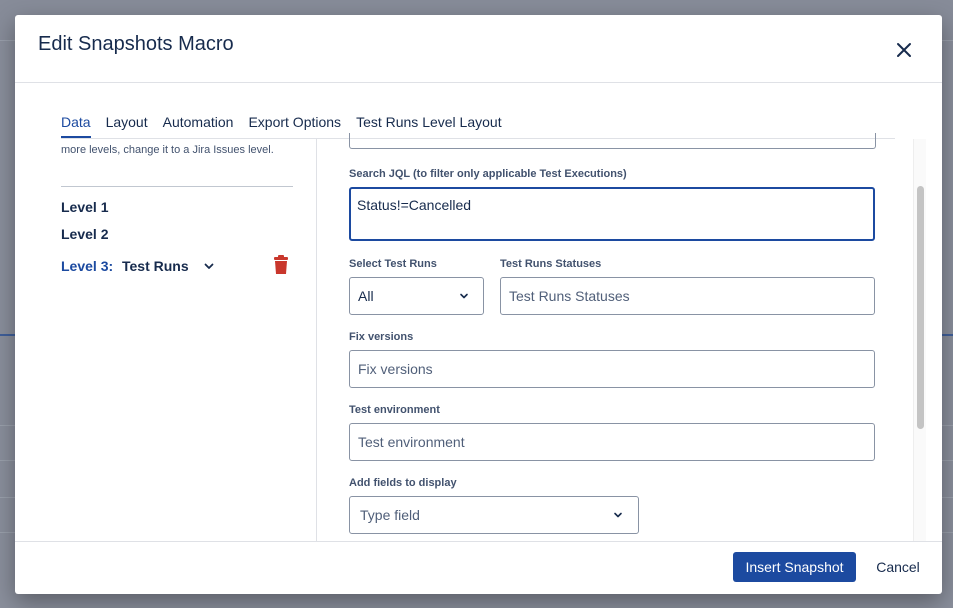 The image size is (953, 608). I want to click on search-jql-input: Status!=Cancelled, so click(612, 214).